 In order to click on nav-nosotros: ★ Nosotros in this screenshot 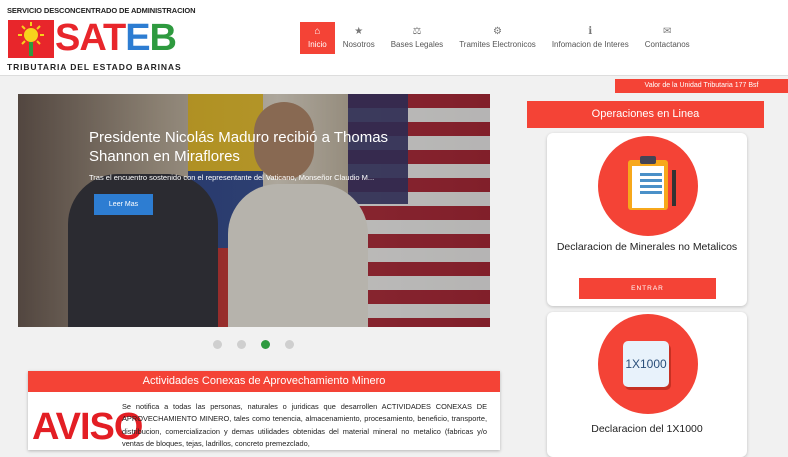, I will do `click(359, 38)`.